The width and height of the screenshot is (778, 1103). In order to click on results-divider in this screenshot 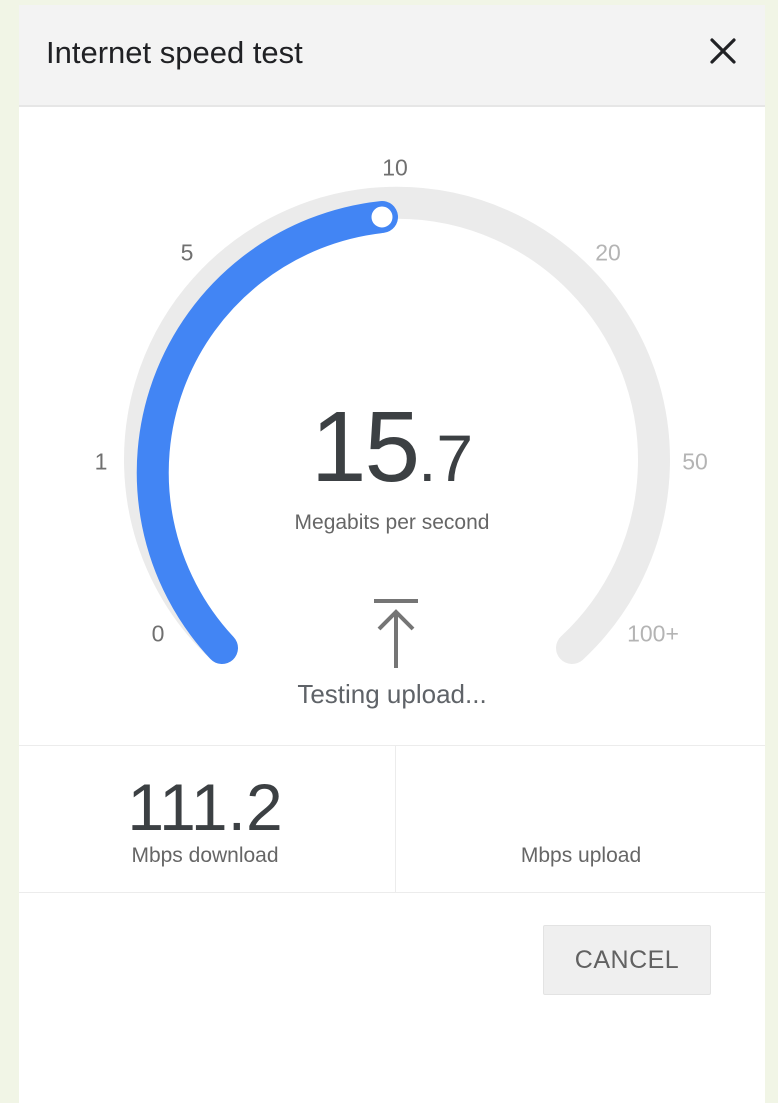, I will do `click(395, 819)`.